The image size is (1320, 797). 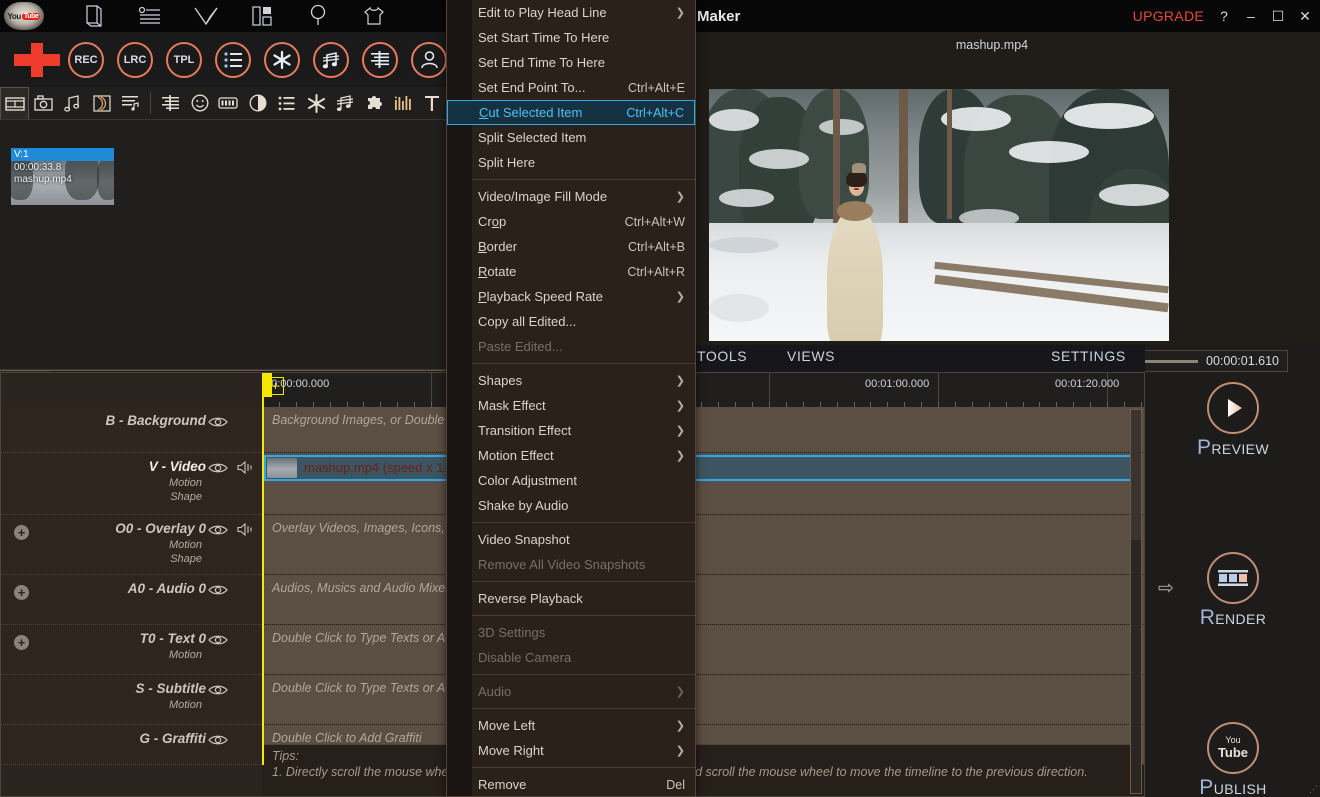 What do you see at coordinates (403, 103) in the screenshot?
I see `spectrum-icon` at bounding box center [403, 103].